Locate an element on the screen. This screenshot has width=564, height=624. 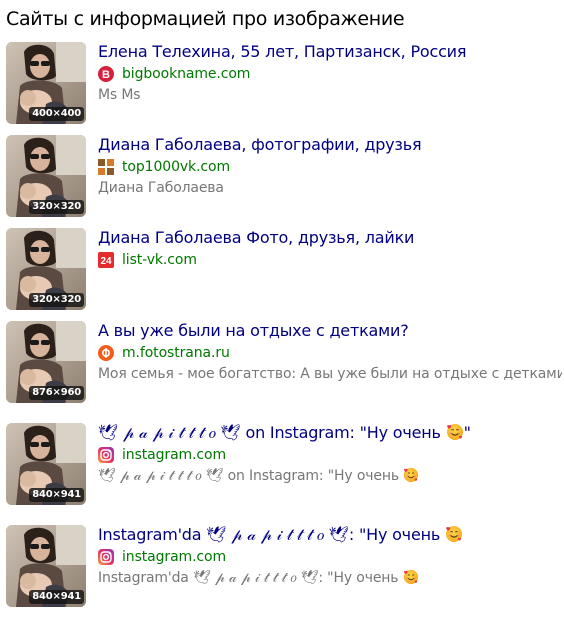
thumbnail-size-badge: 400×400 is located at coordinates (56, 114).